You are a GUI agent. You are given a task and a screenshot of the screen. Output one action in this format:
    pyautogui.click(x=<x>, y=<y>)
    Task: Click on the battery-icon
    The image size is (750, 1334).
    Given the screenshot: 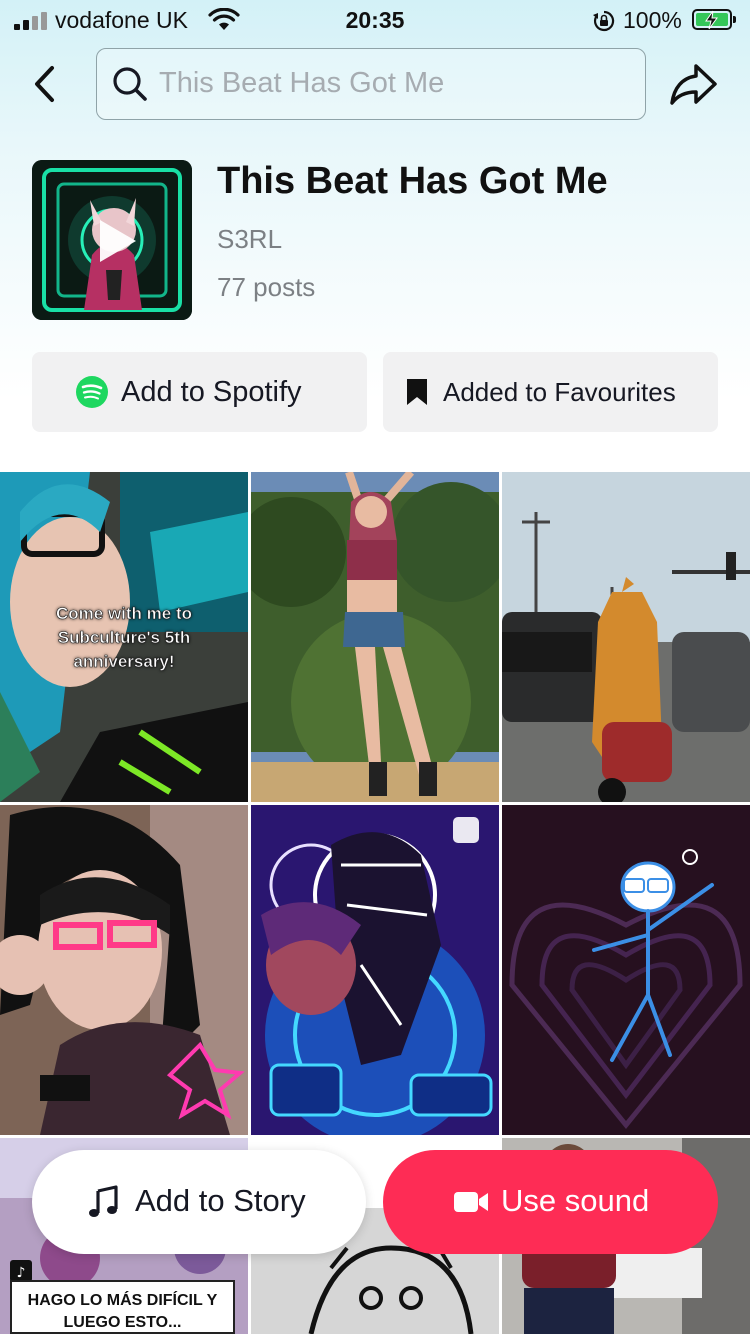 What is the action you would take?
    pyautogui.click(x=714, y=19)
    